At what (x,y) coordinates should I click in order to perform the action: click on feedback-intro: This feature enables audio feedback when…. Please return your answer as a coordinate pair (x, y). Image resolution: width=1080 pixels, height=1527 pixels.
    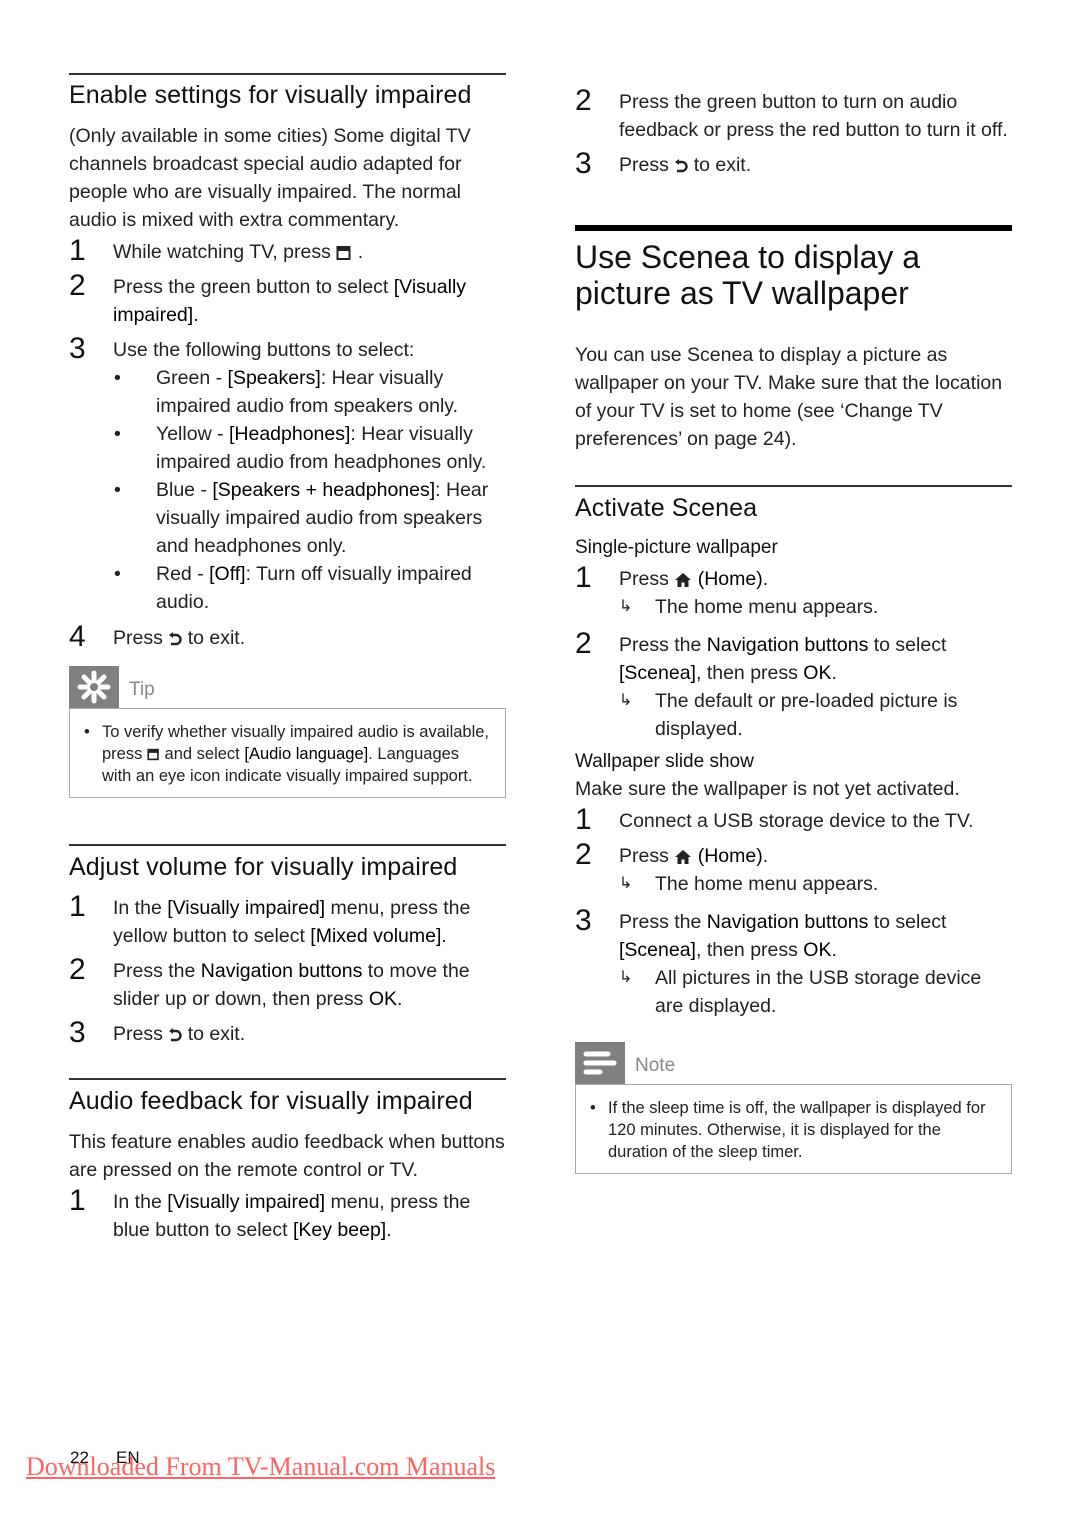
    Looking at the image, I should click on (287, 1156).